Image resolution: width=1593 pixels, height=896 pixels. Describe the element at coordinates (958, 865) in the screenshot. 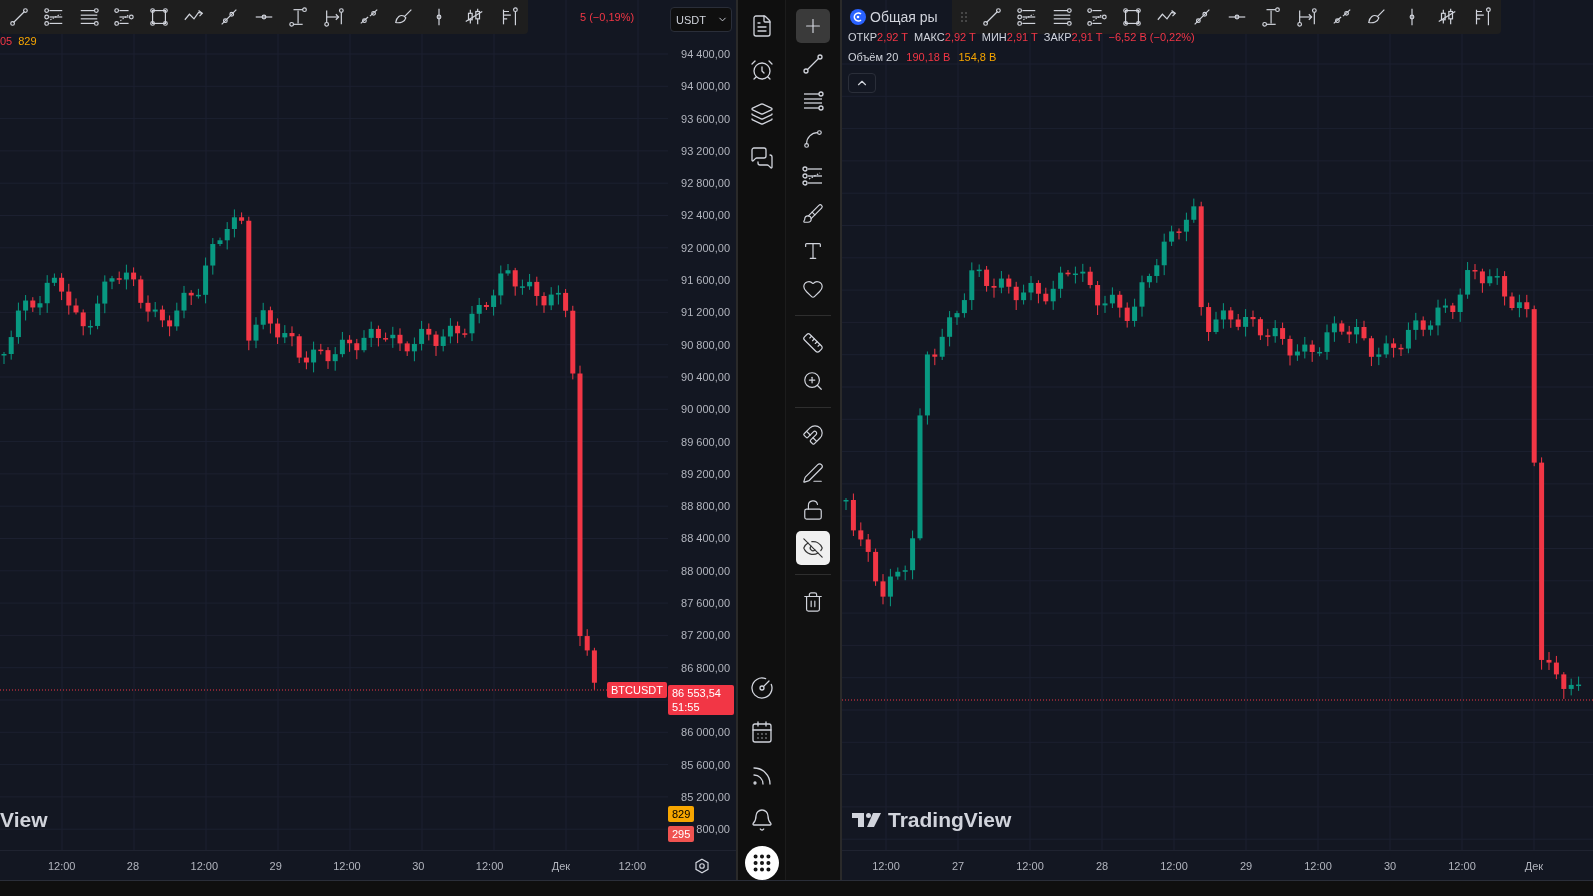

I see `time-label: 27` at that location.